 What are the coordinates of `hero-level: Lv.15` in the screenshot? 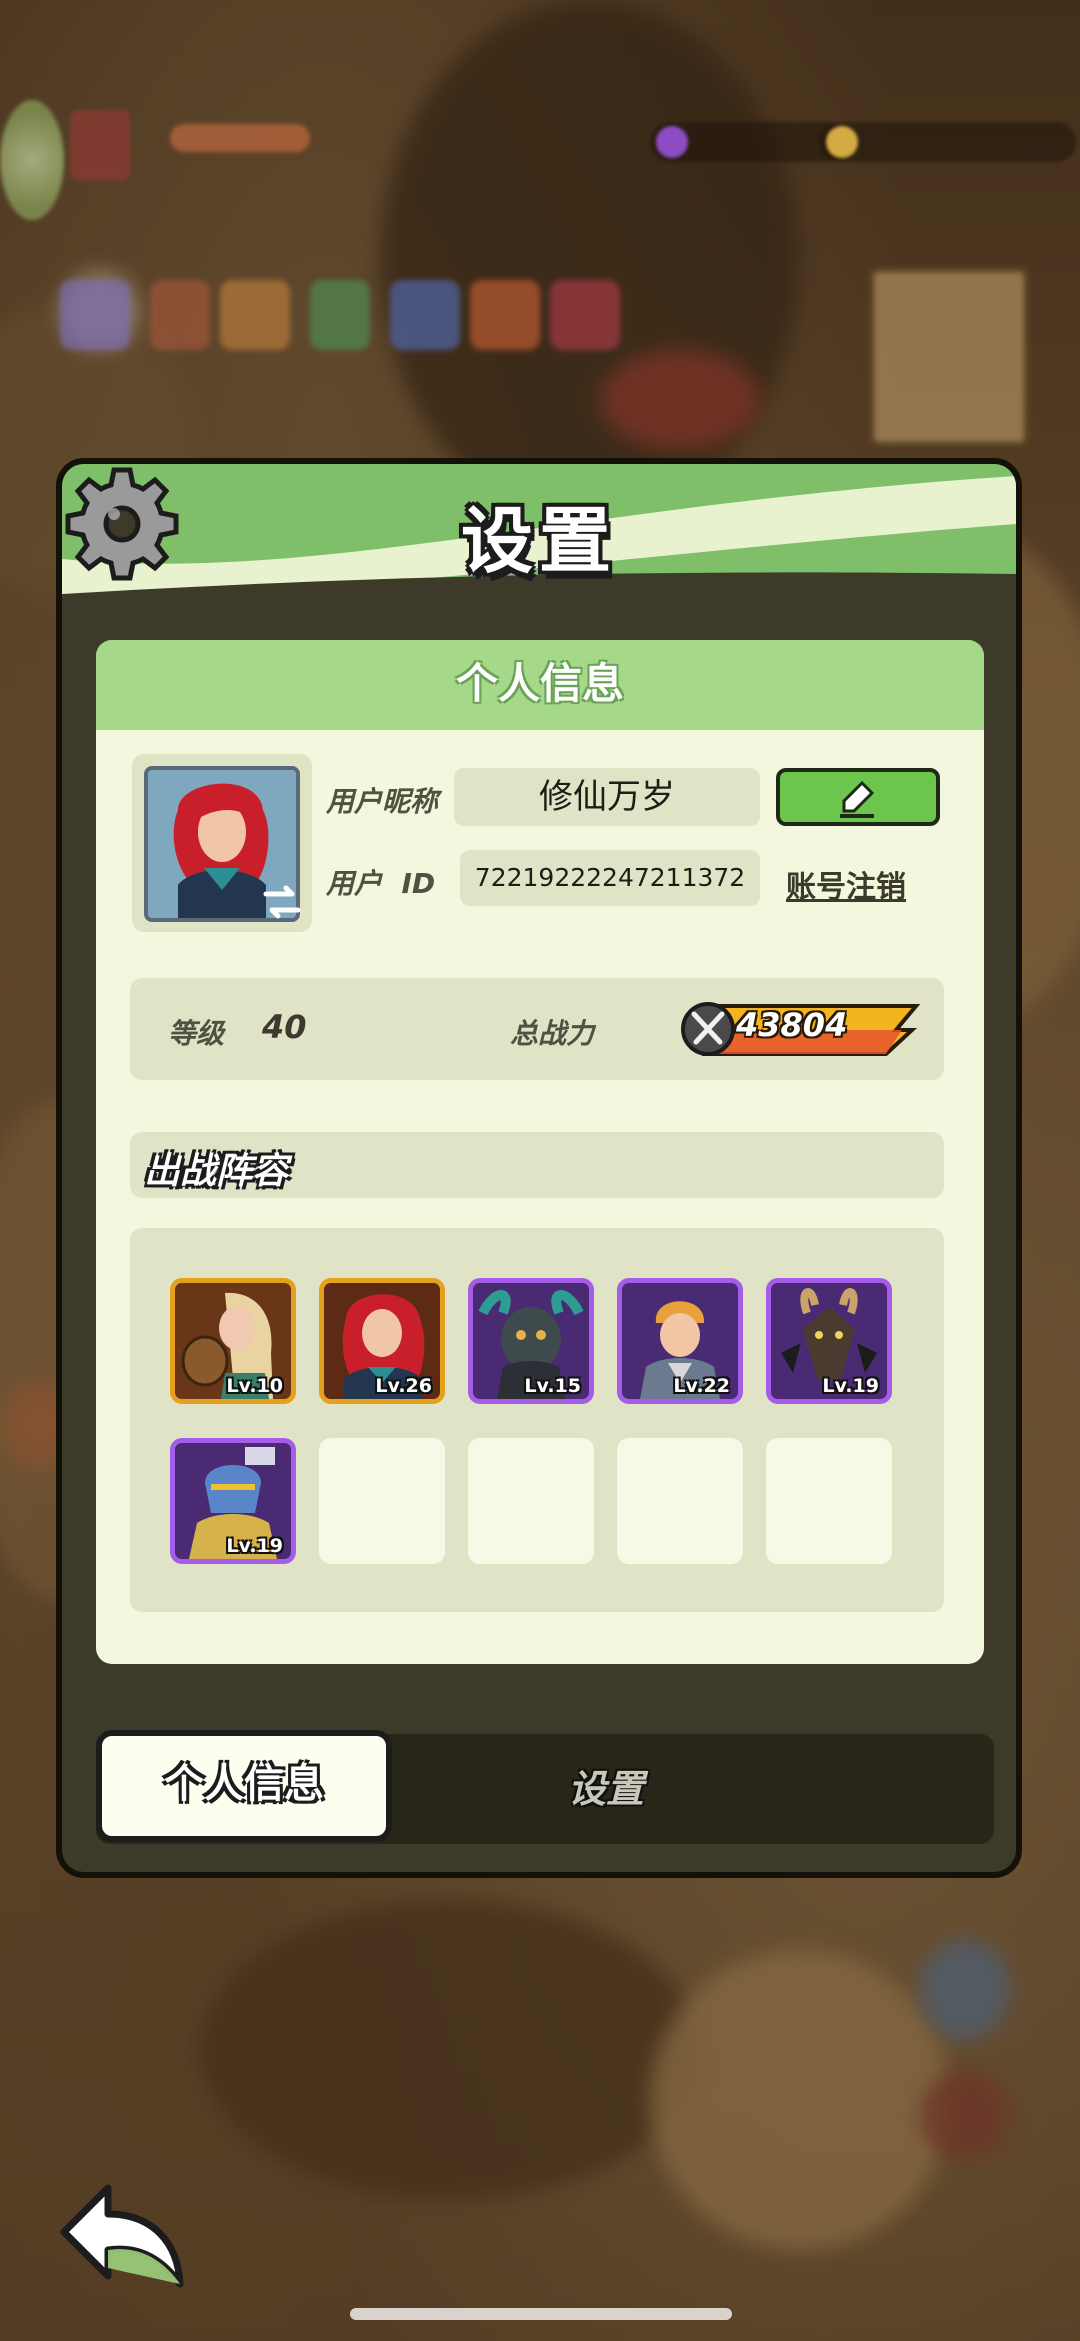 It's located at (552, 1386).